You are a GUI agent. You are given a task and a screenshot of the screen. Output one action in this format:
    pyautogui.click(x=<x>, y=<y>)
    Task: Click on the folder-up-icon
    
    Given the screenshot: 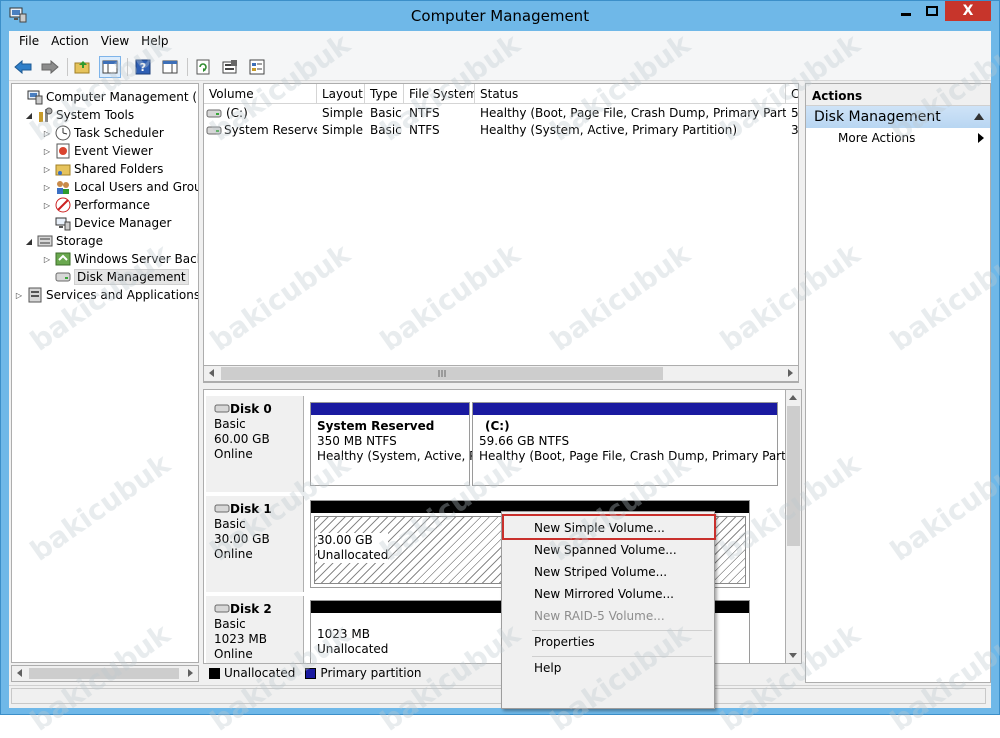 What is the action you would take?
    pyautogui.click(x=82, y=66)
    